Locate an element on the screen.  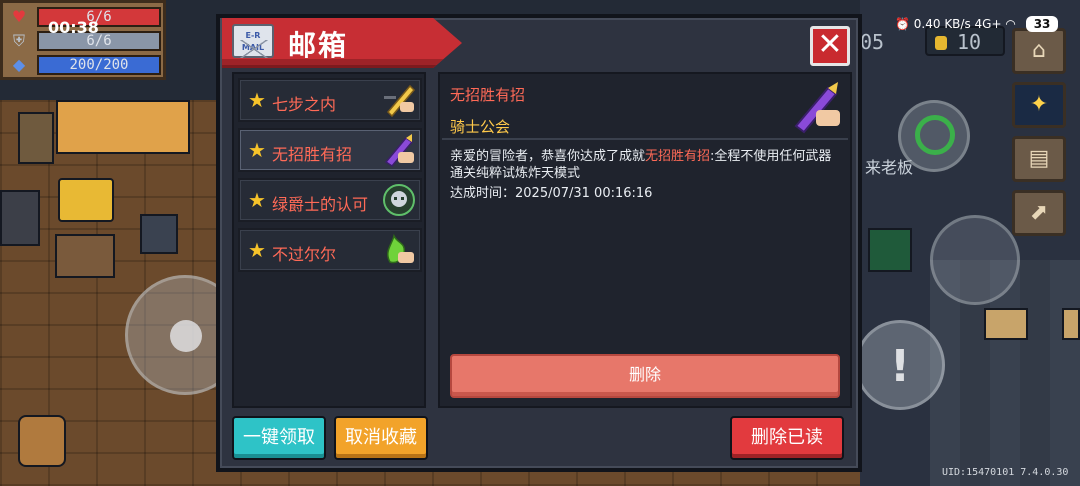
skill-swirl-icon is located at coordinates (935, 135).